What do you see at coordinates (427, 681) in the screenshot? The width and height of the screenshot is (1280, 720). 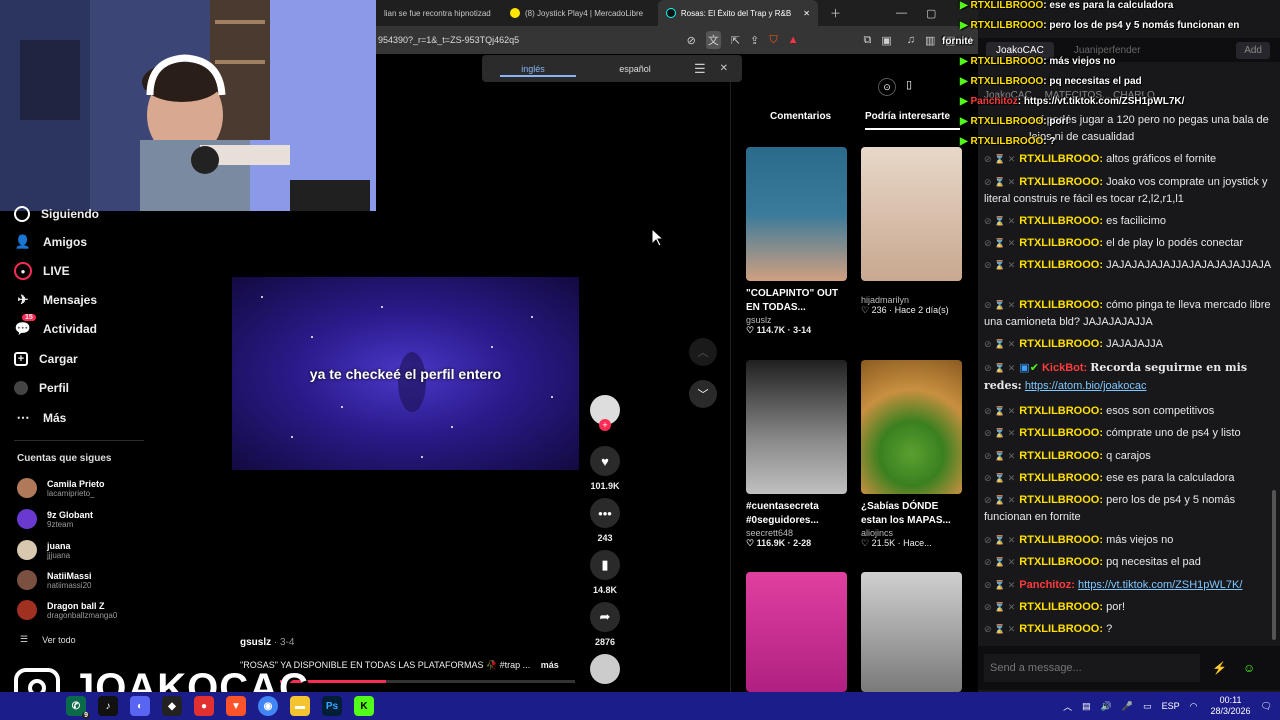 I see `progress-track` at bounding box center [427, 681].